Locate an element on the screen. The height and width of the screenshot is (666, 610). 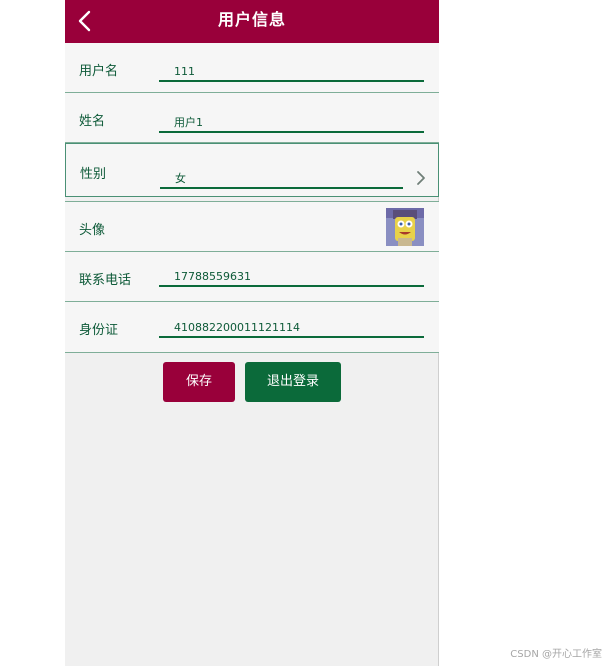
avatar-label: 头像 is located at coordinates (92, 230).